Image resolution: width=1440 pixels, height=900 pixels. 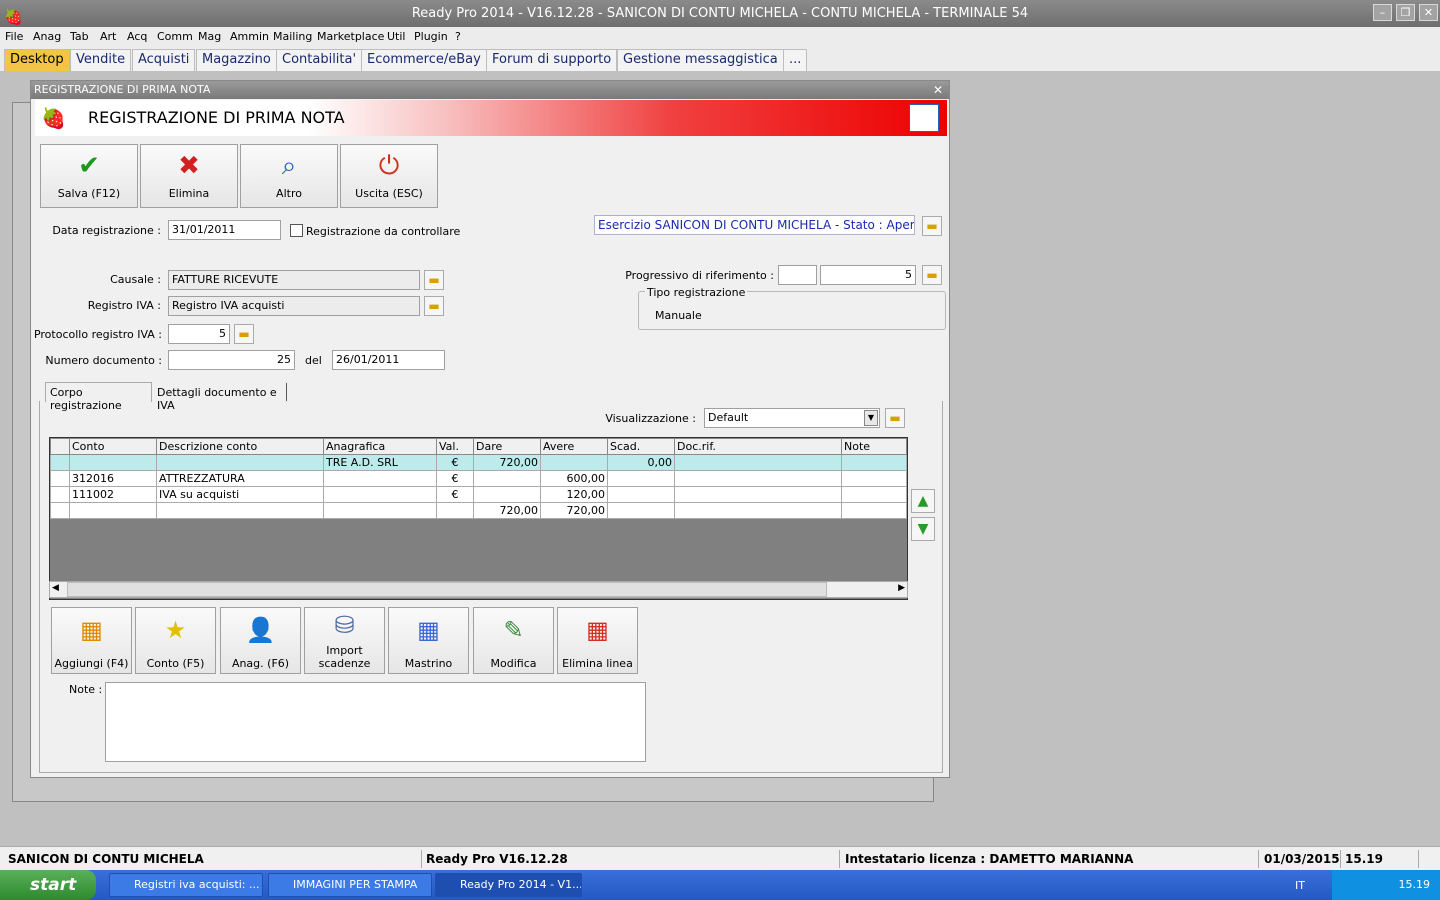 I want to click on cell-avere: 600,00, so click(x=574, y=478).